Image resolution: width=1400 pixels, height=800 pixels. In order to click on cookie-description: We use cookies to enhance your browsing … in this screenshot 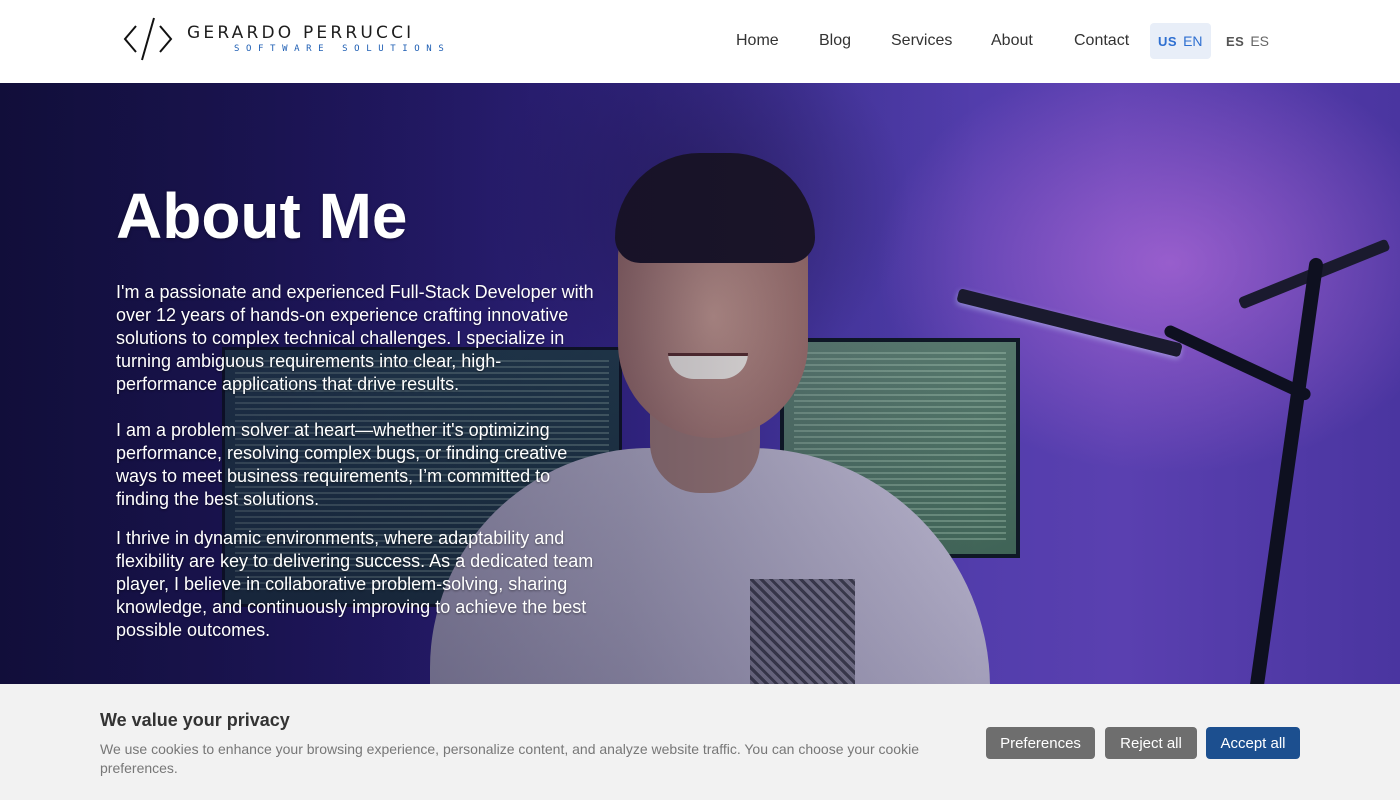, I will do `click(509, 758)`.